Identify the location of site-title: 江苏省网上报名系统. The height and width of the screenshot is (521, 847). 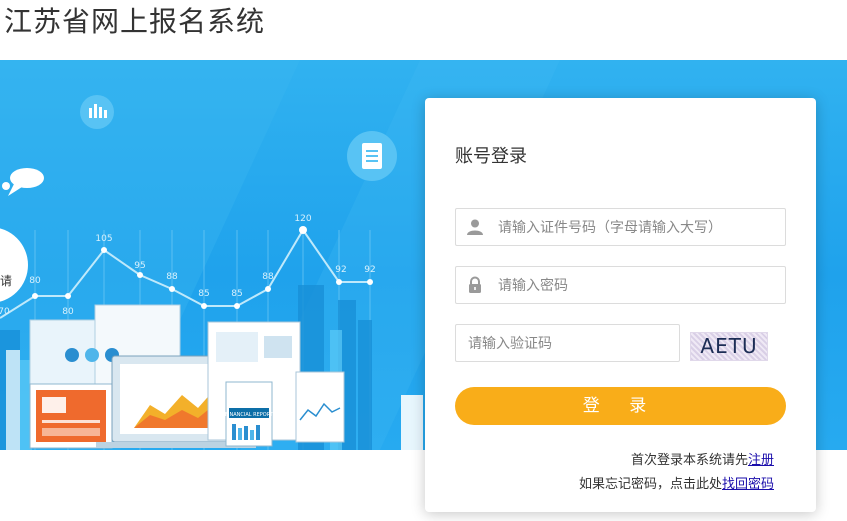
(135, 21).